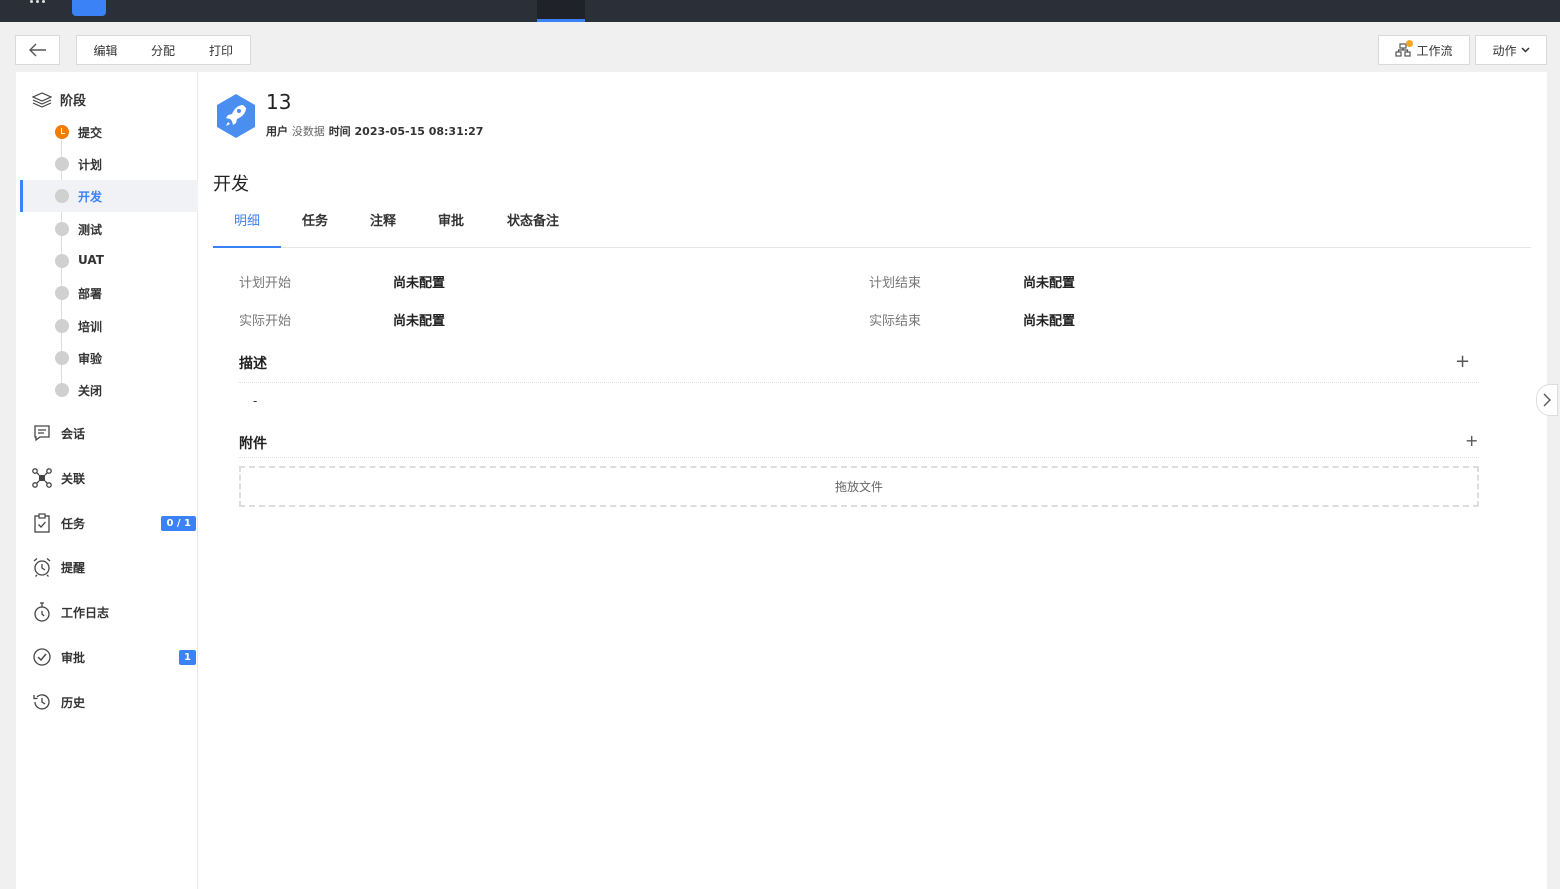  I want to click on plan-start-label: 计划开始, so click(265, 283).